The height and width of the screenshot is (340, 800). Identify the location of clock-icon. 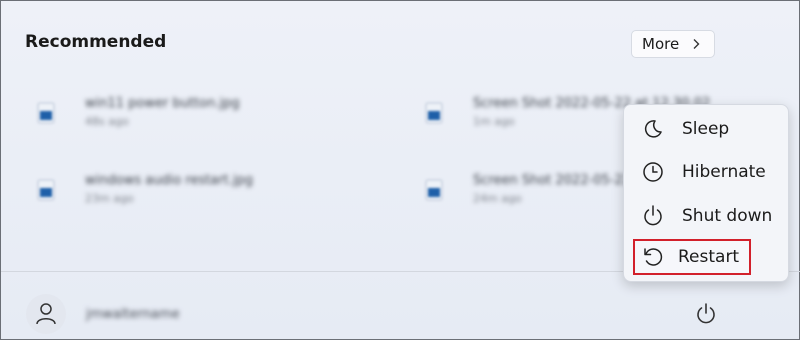
(653, 172).